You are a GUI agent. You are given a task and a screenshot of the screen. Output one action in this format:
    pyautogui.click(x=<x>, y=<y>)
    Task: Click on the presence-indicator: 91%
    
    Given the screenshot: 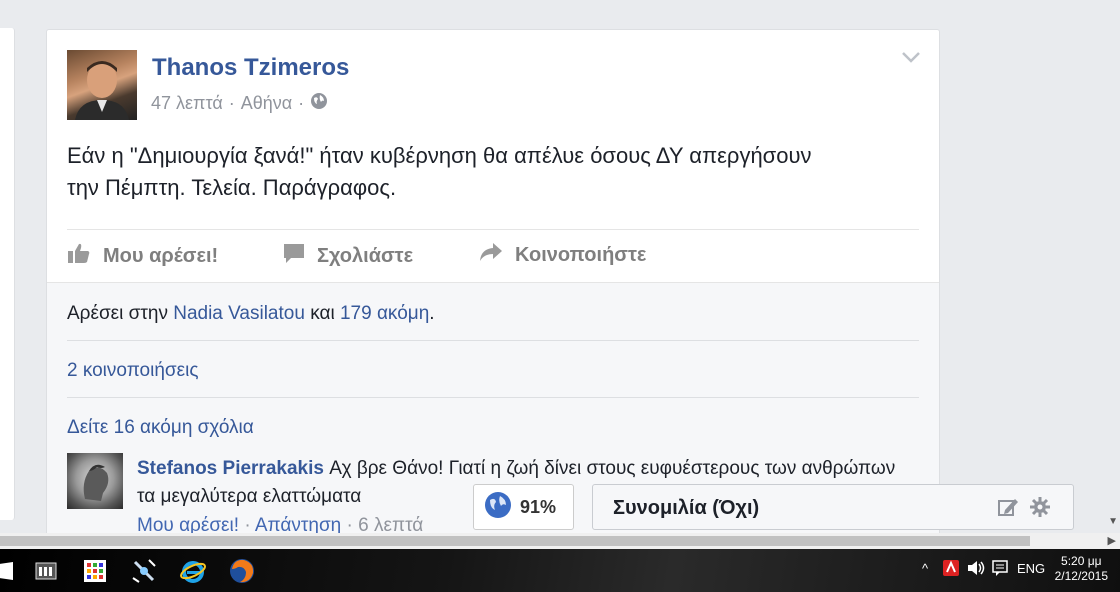 What is the action you would take?
    pyautogui.click(x=523, y=507)
    